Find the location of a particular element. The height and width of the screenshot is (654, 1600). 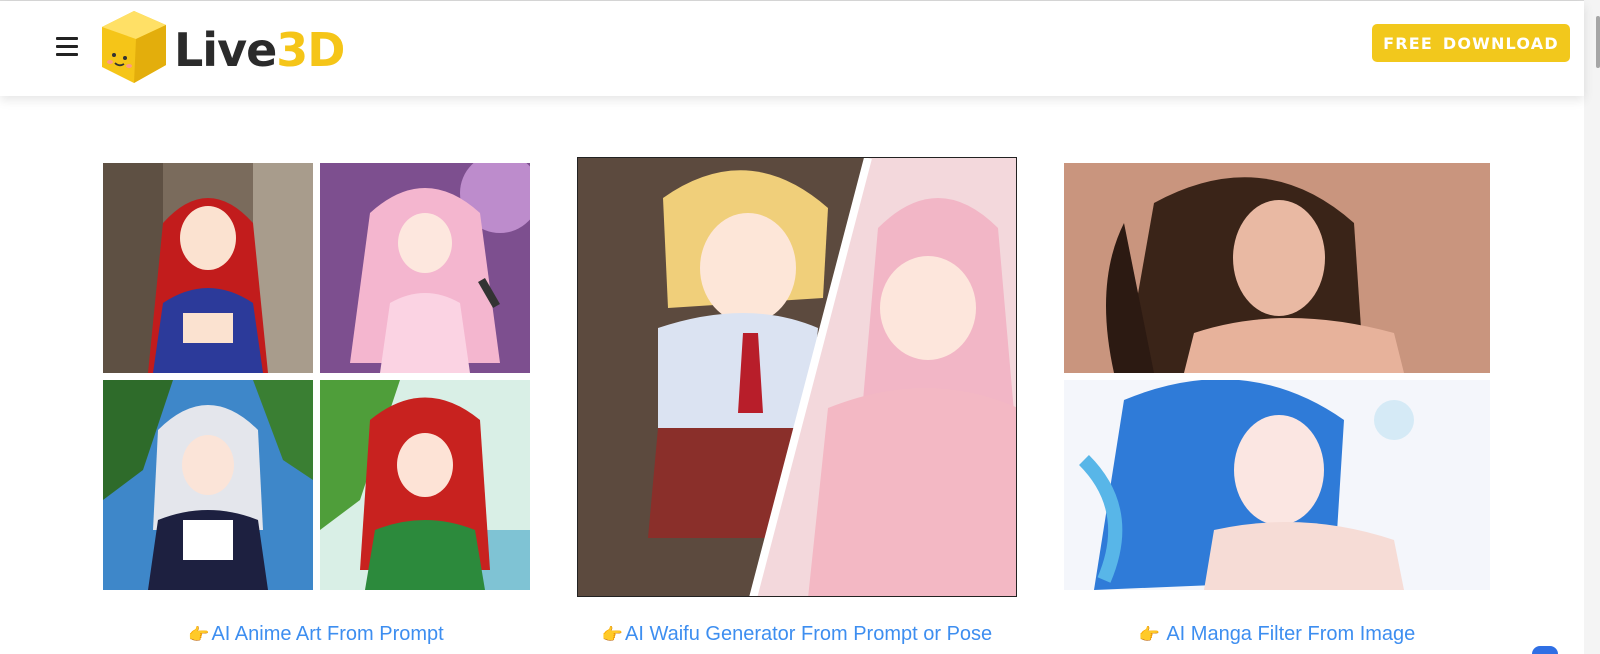

logo: Live3D is located at coordinates (222, 49).